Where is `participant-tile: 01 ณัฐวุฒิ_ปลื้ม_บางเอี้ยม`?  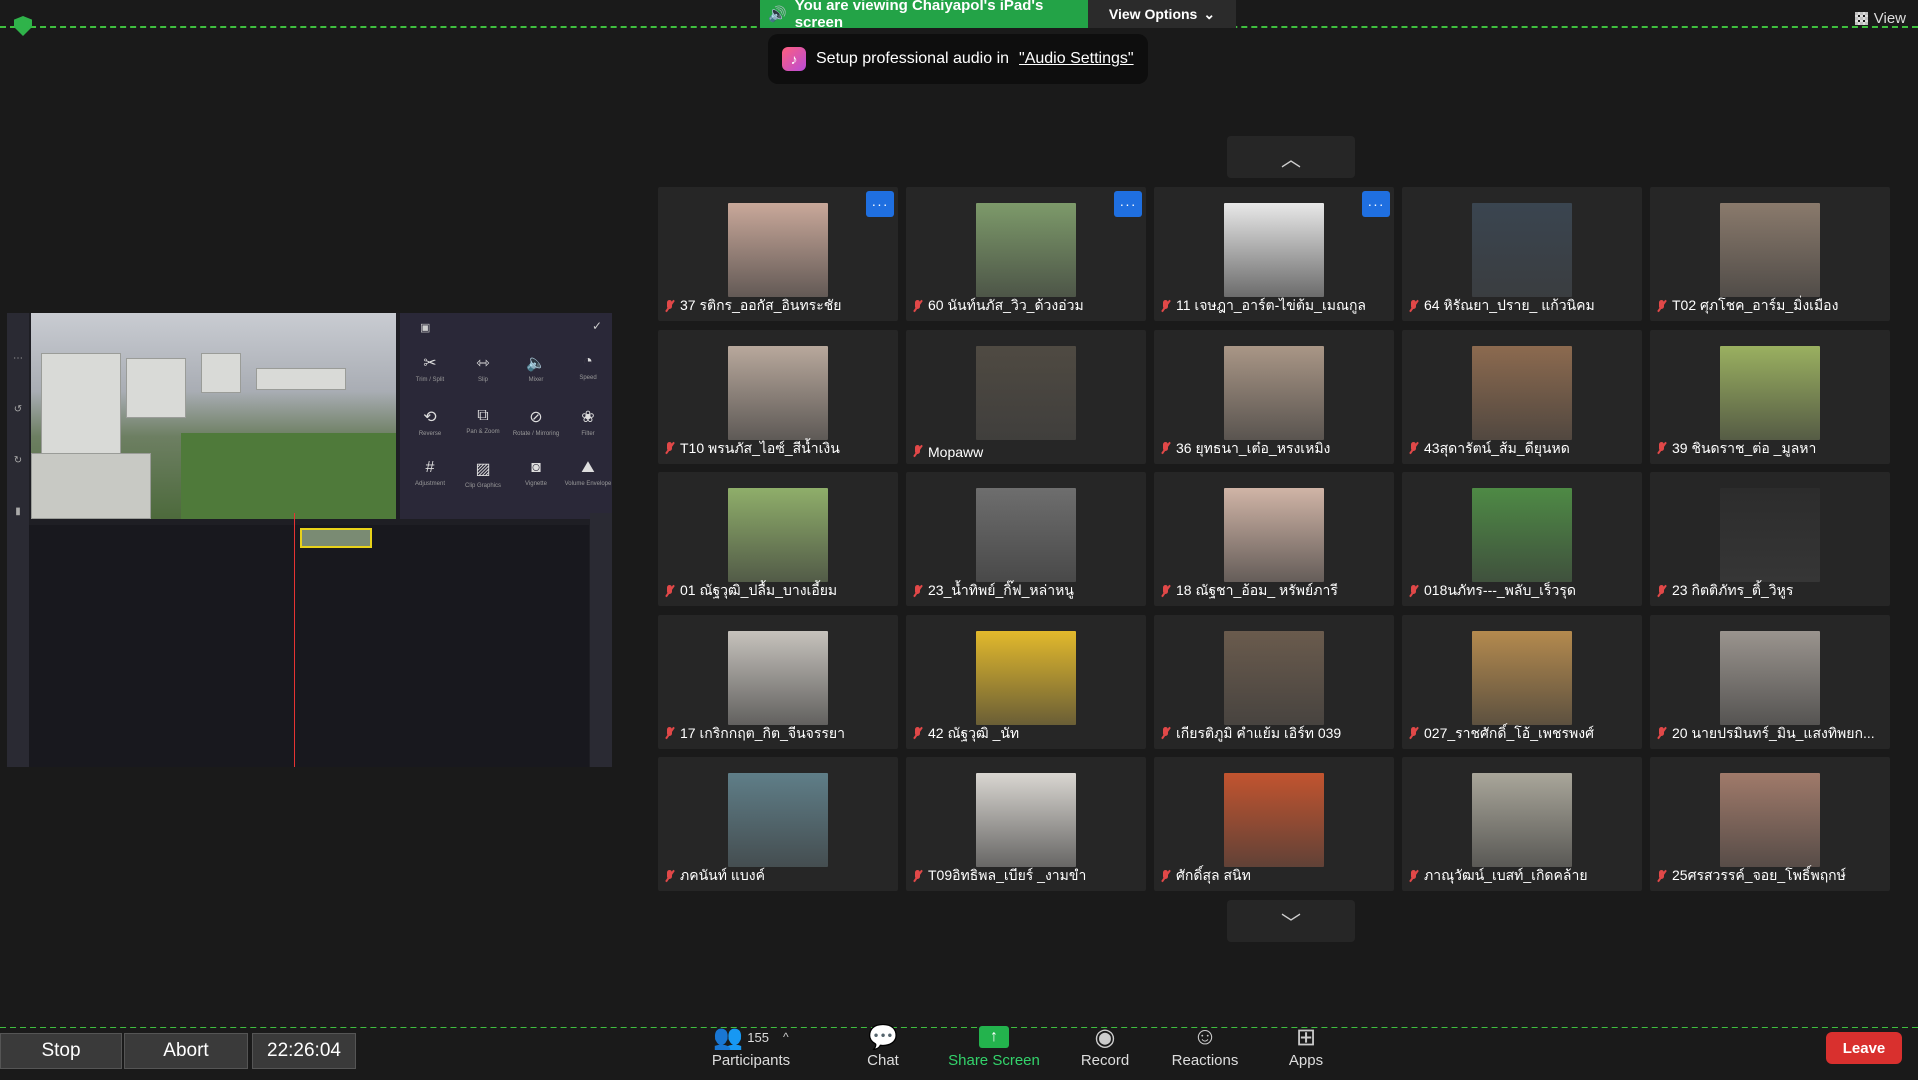
participant-tile: 01 ณัฐวุฒิ_ปลื้ม_บางเอี้ยม is located at coordinates (778, 539).